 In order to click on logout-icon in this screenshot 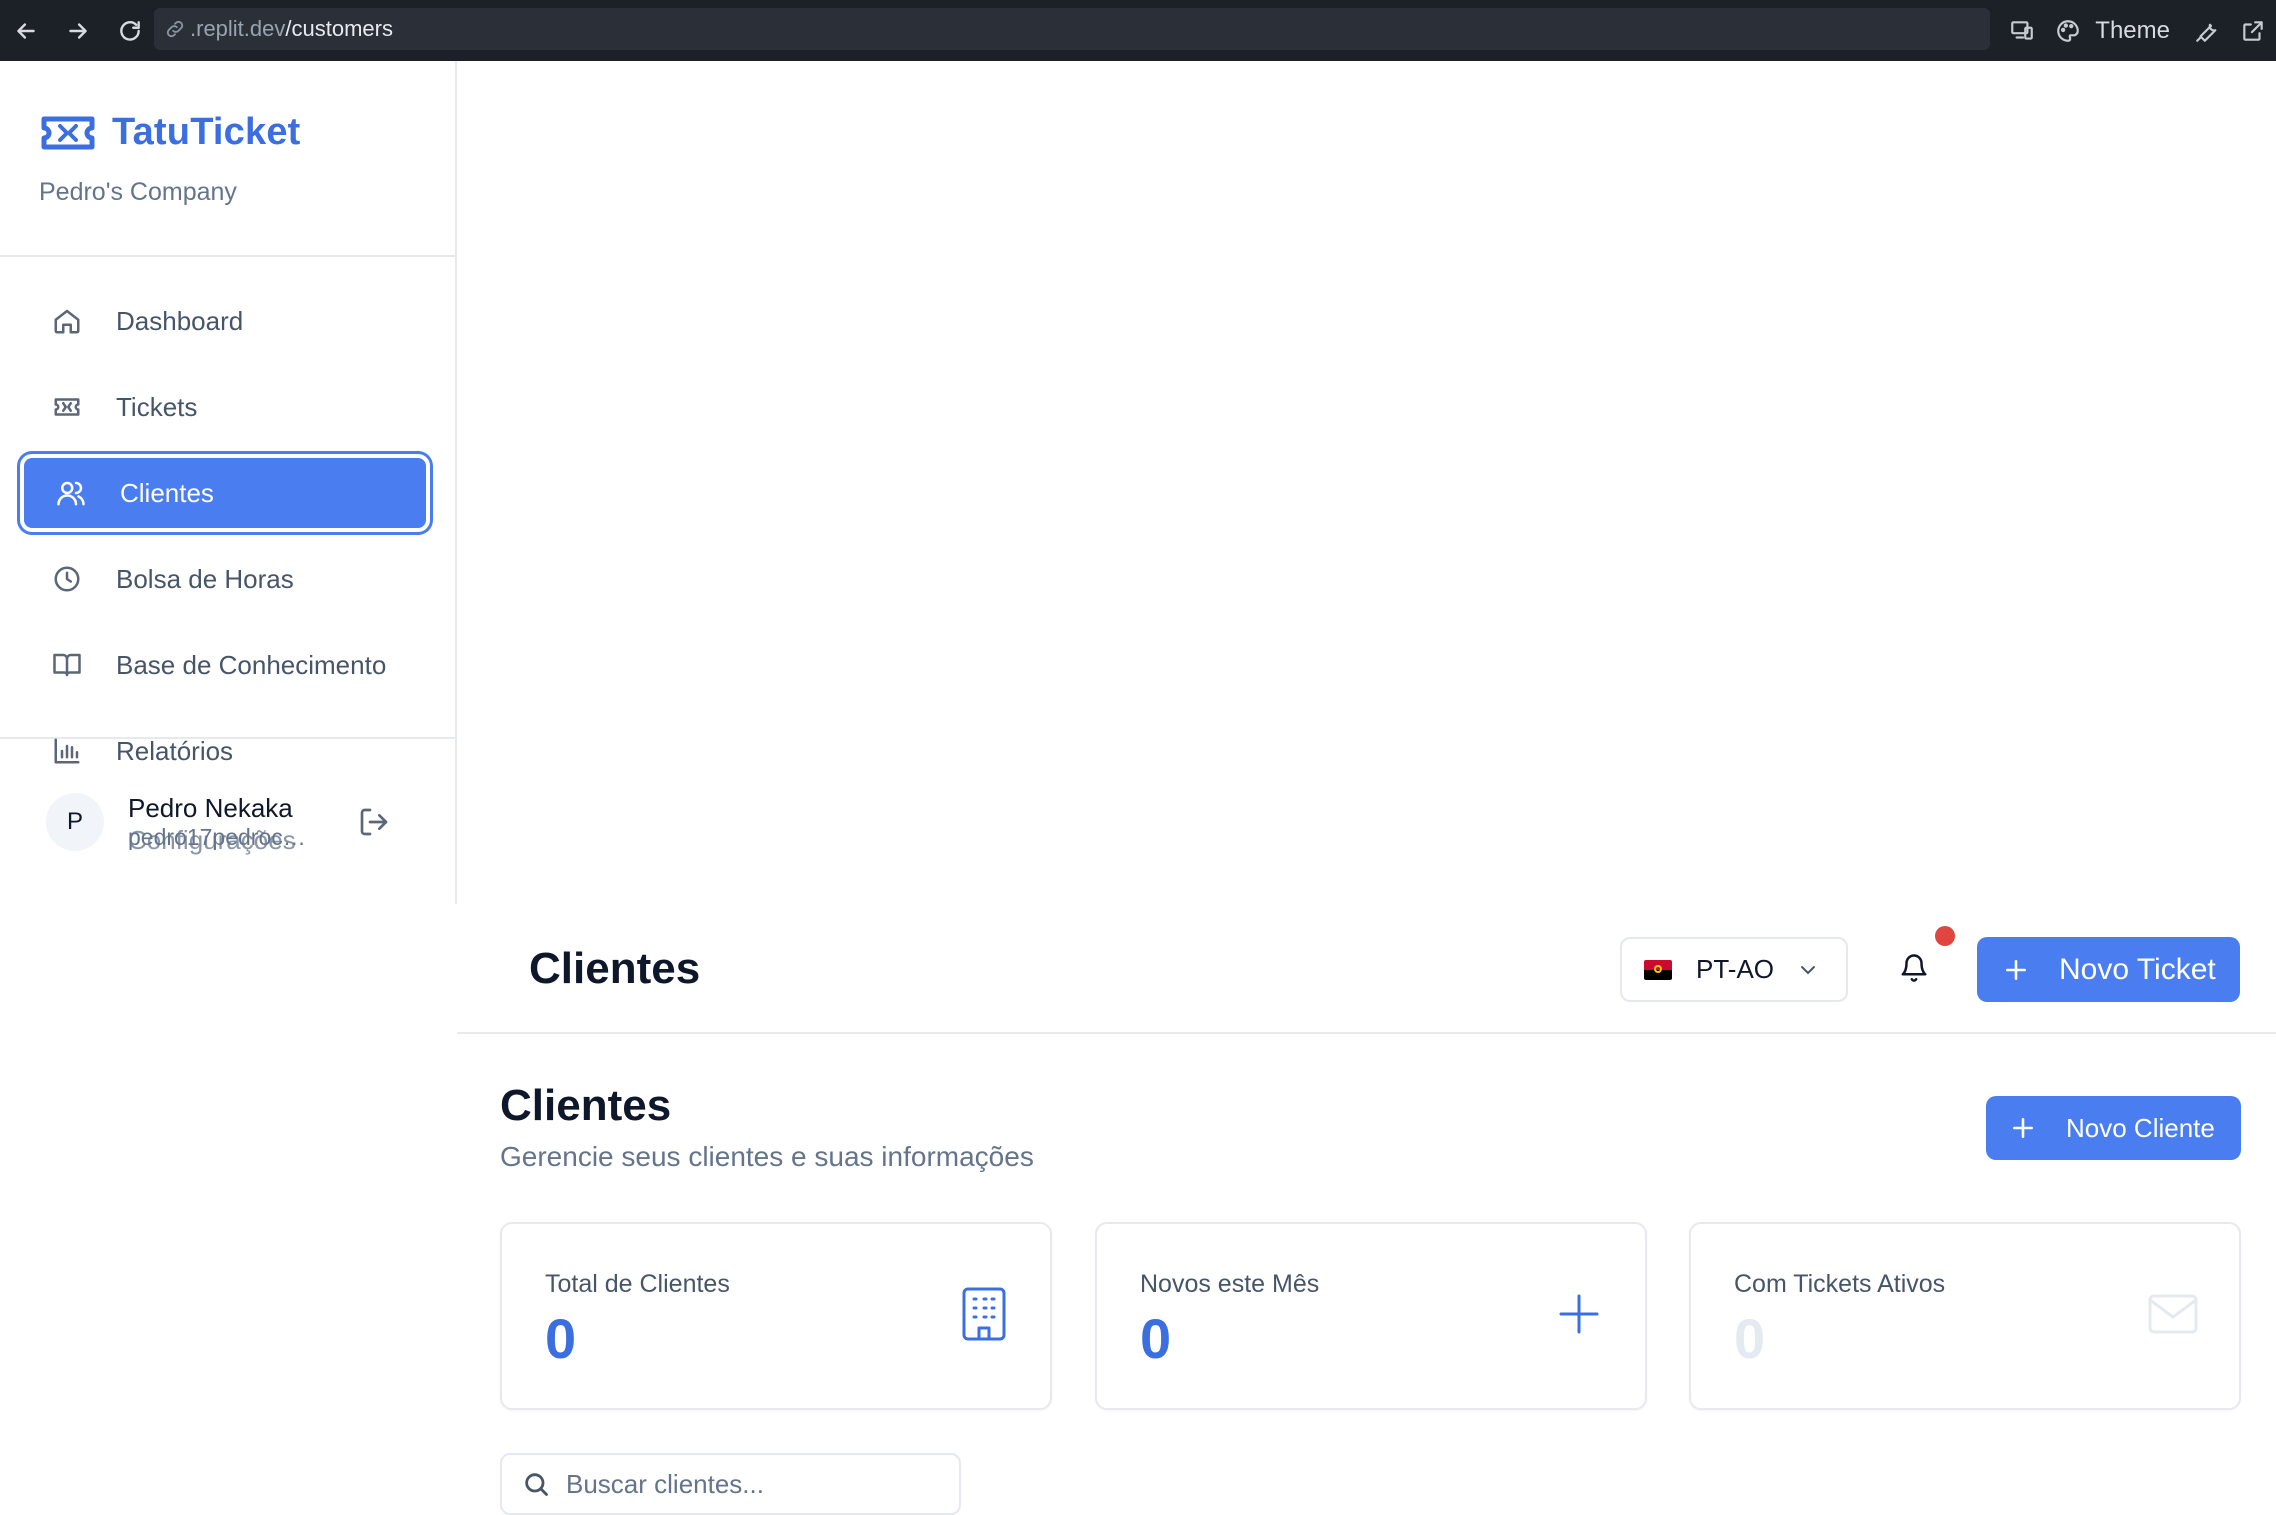, I will do `click(374, 822)`.